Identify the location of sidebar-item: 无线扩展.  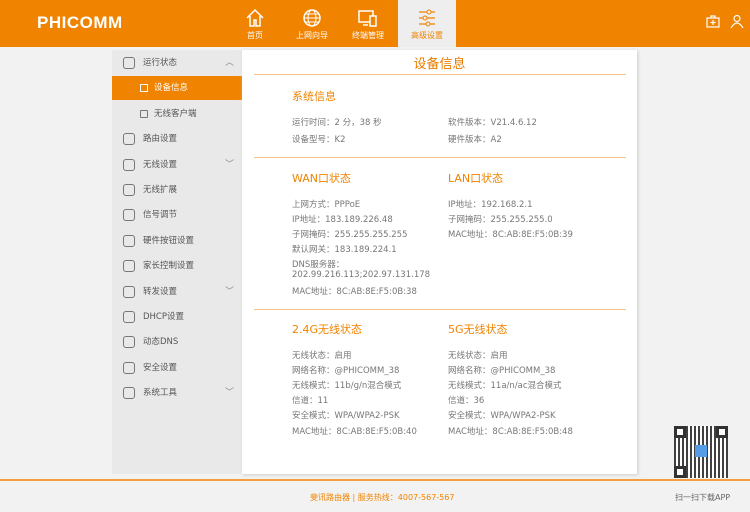
(177, 190).